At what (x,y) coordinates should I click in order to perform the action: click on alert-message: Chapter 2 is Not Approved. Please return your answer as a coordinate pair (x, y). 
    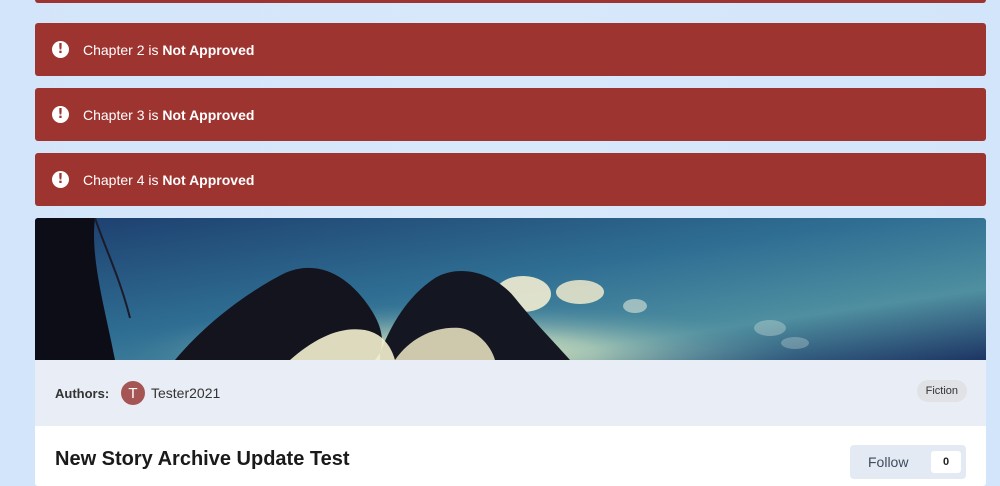
    Looking at the image, I should click on (169, 49).